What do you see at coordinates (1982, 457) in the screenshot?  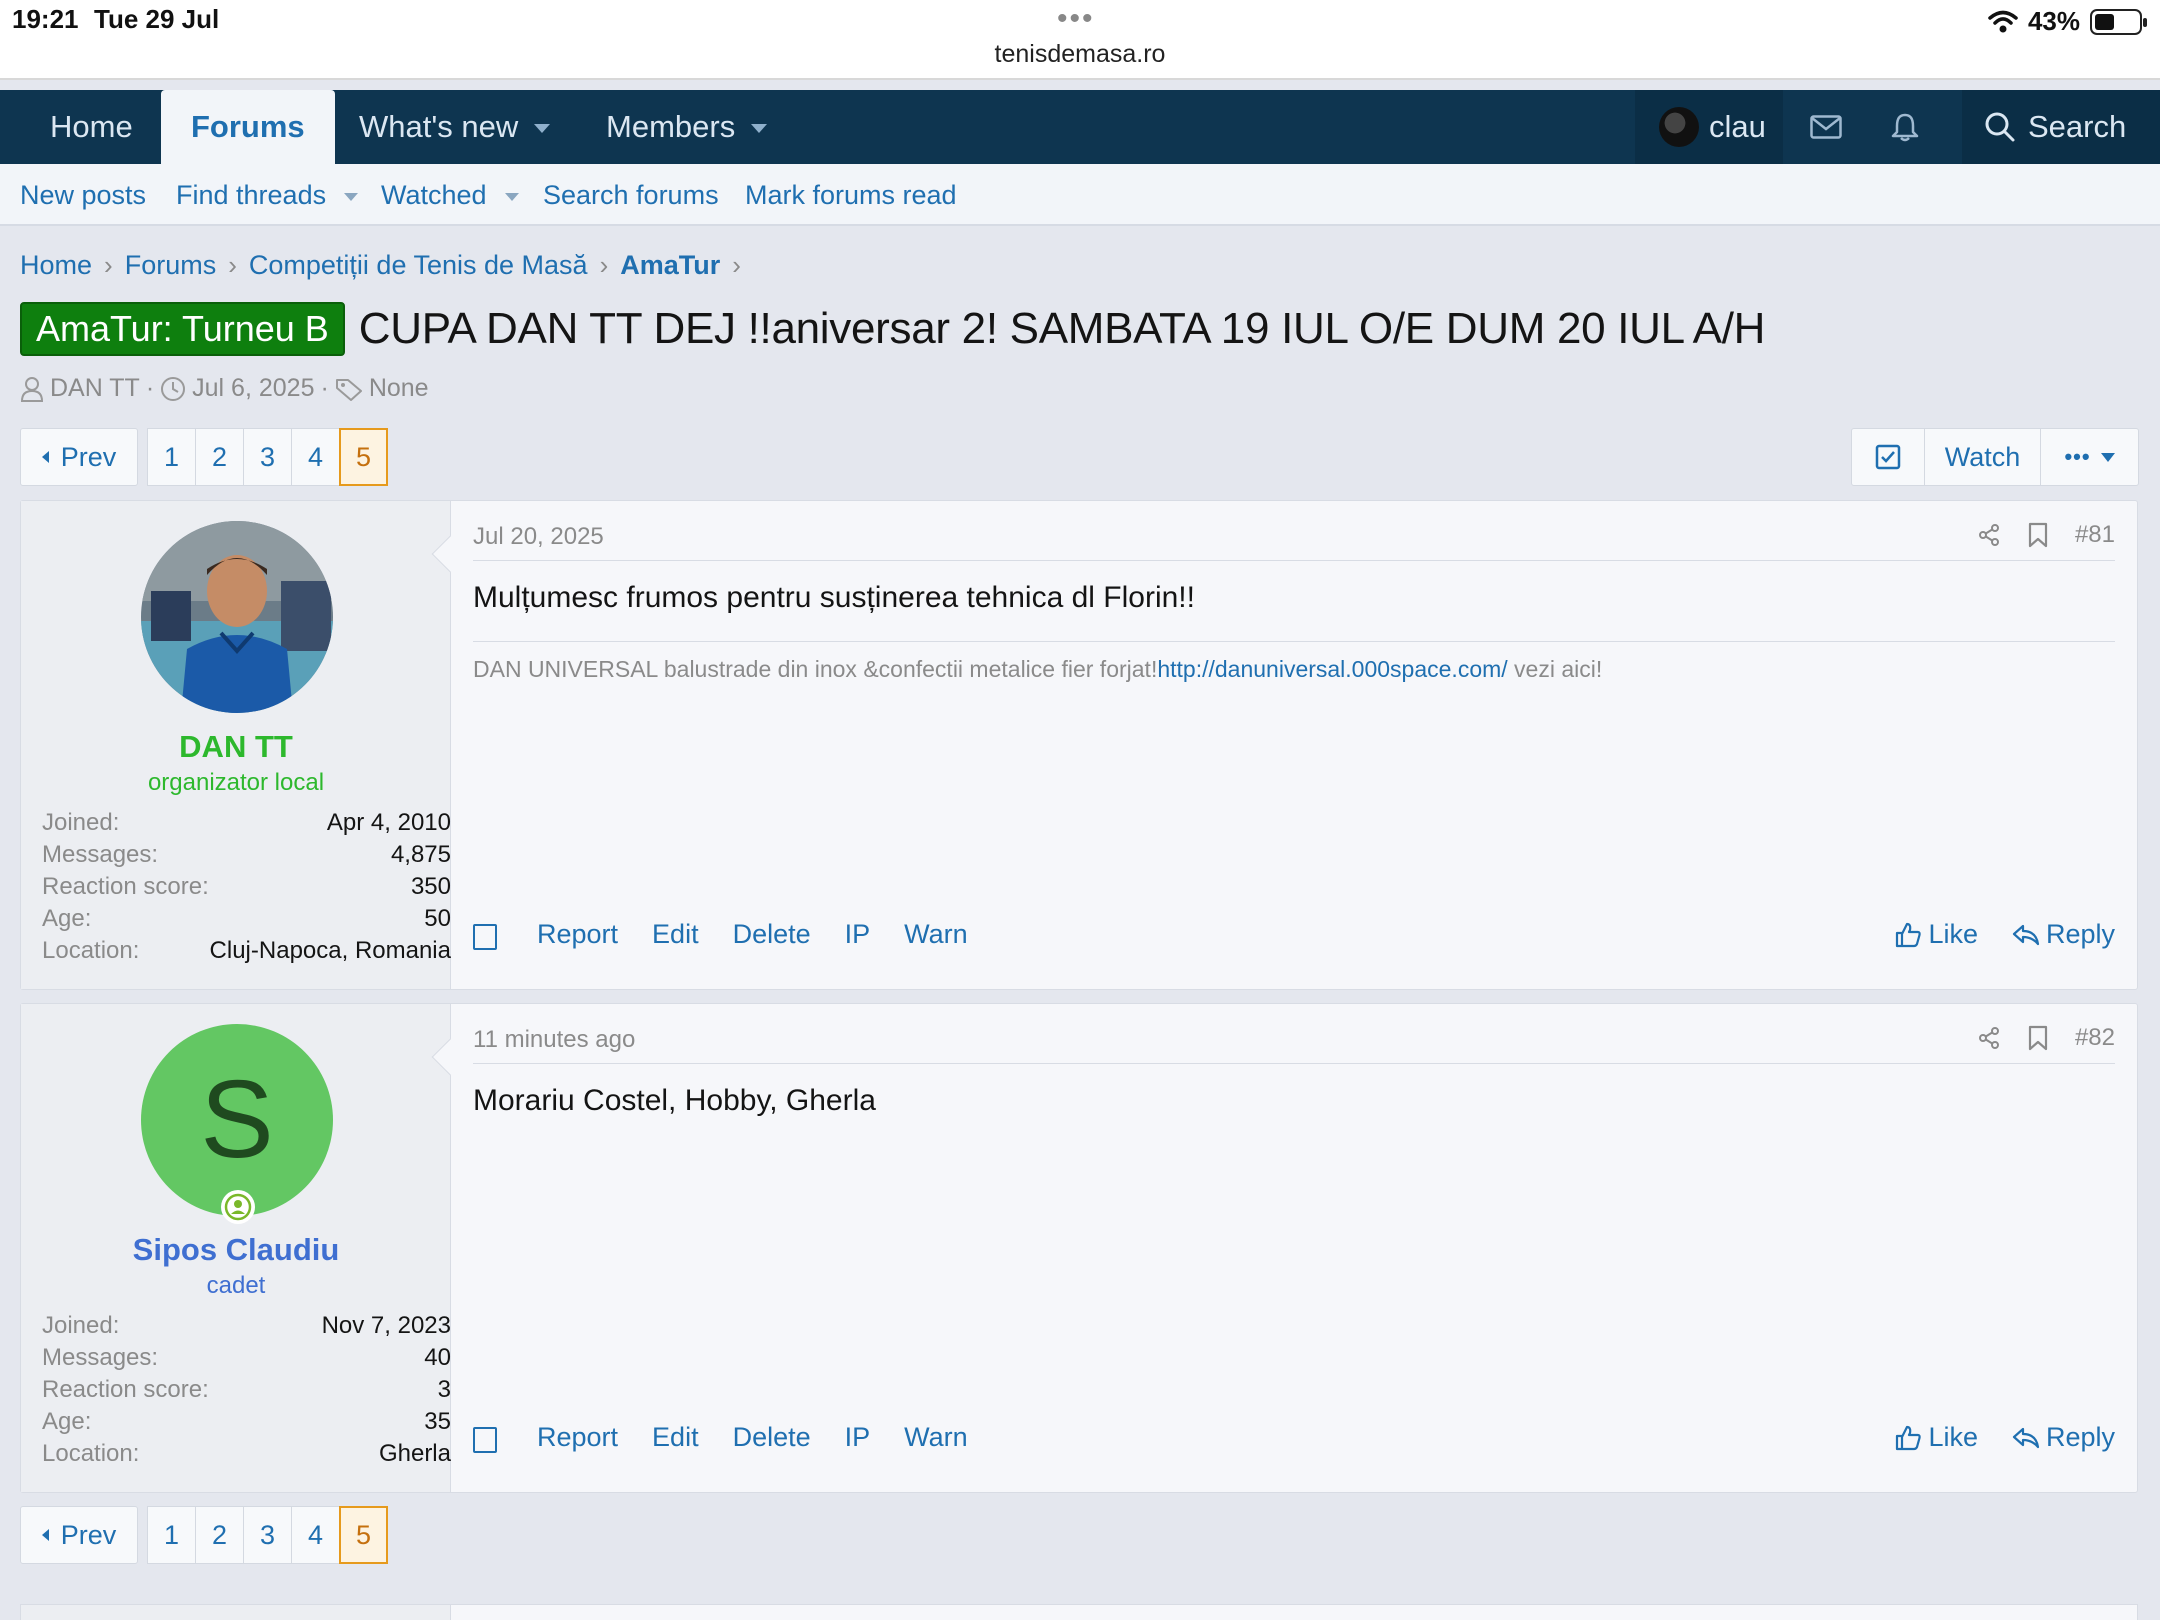 I see `watch-button: Watch` at bounding box center [1982, 457].